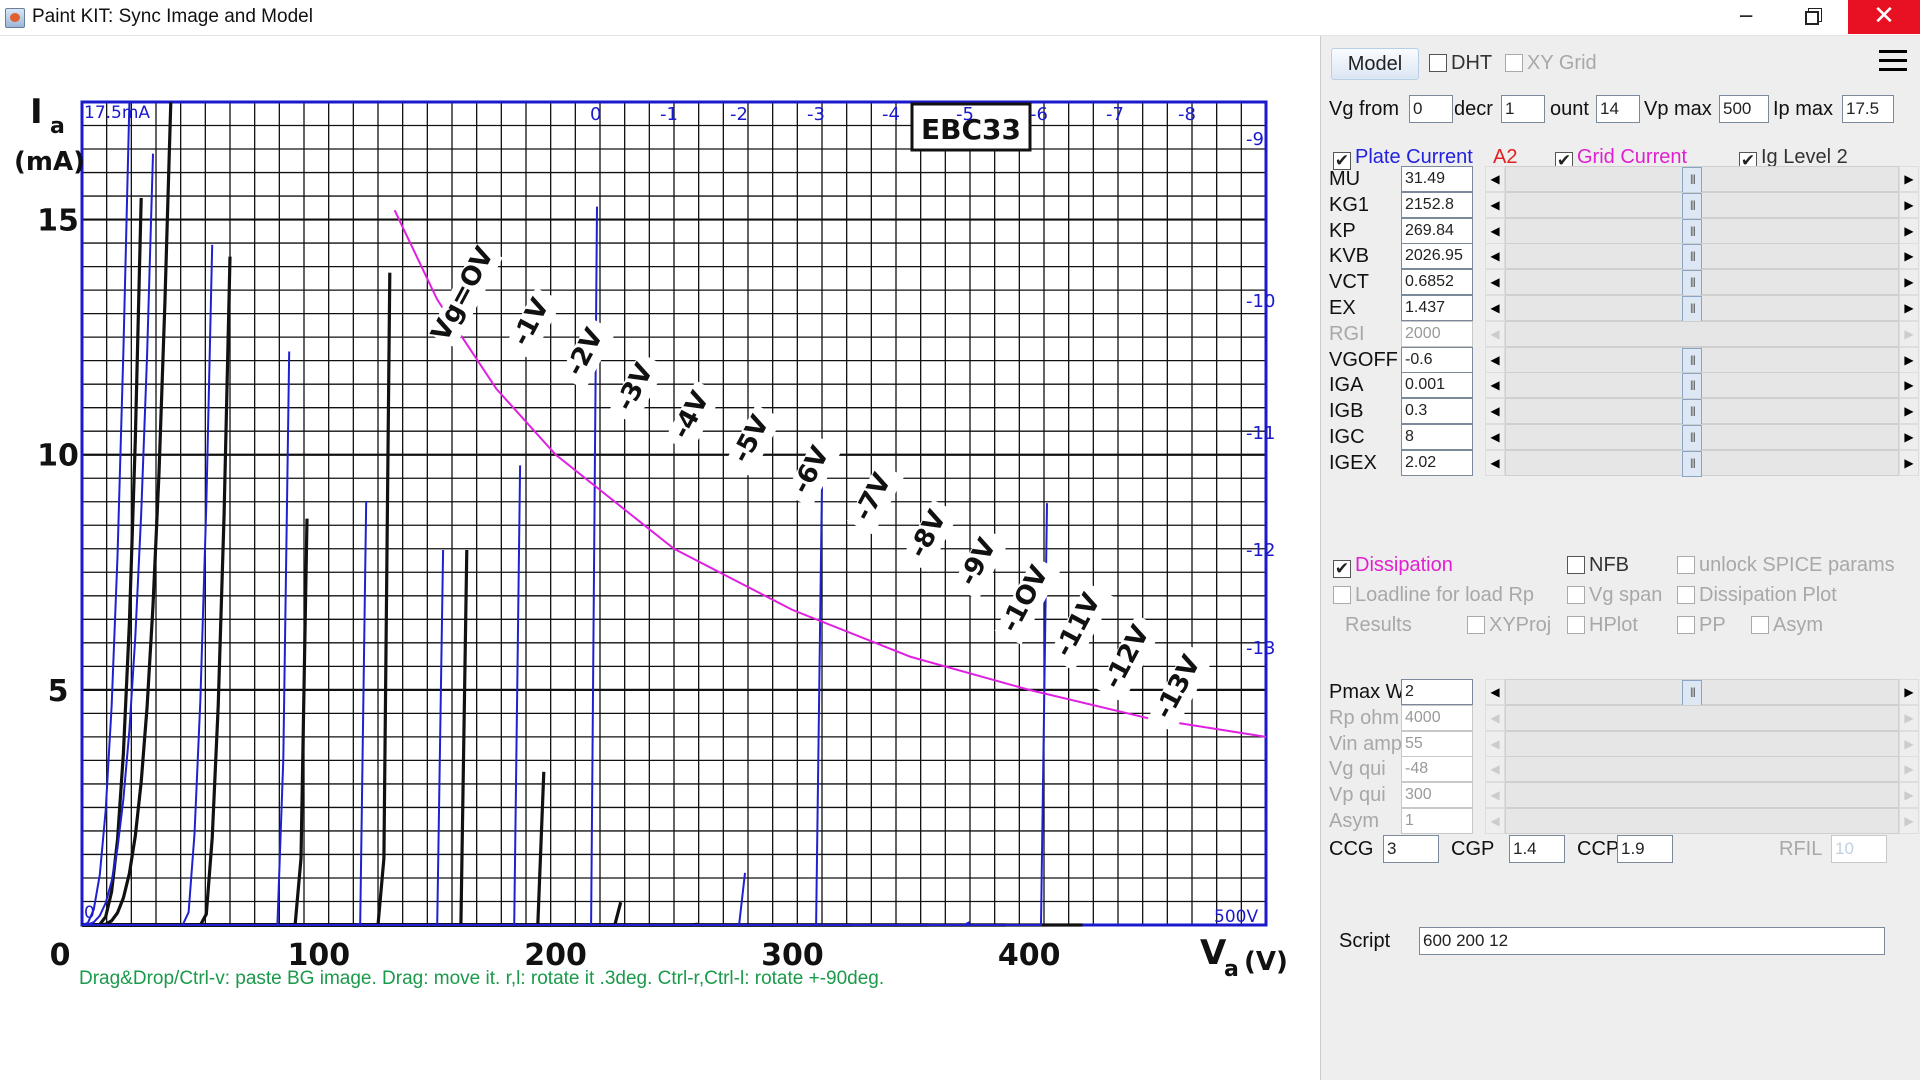 Image resolution: width=1920 pixels, height=1080 pixels. Describe the element at coordinates (1411, 849) in the screenshot. I see `ccg-input: 3` at that location.